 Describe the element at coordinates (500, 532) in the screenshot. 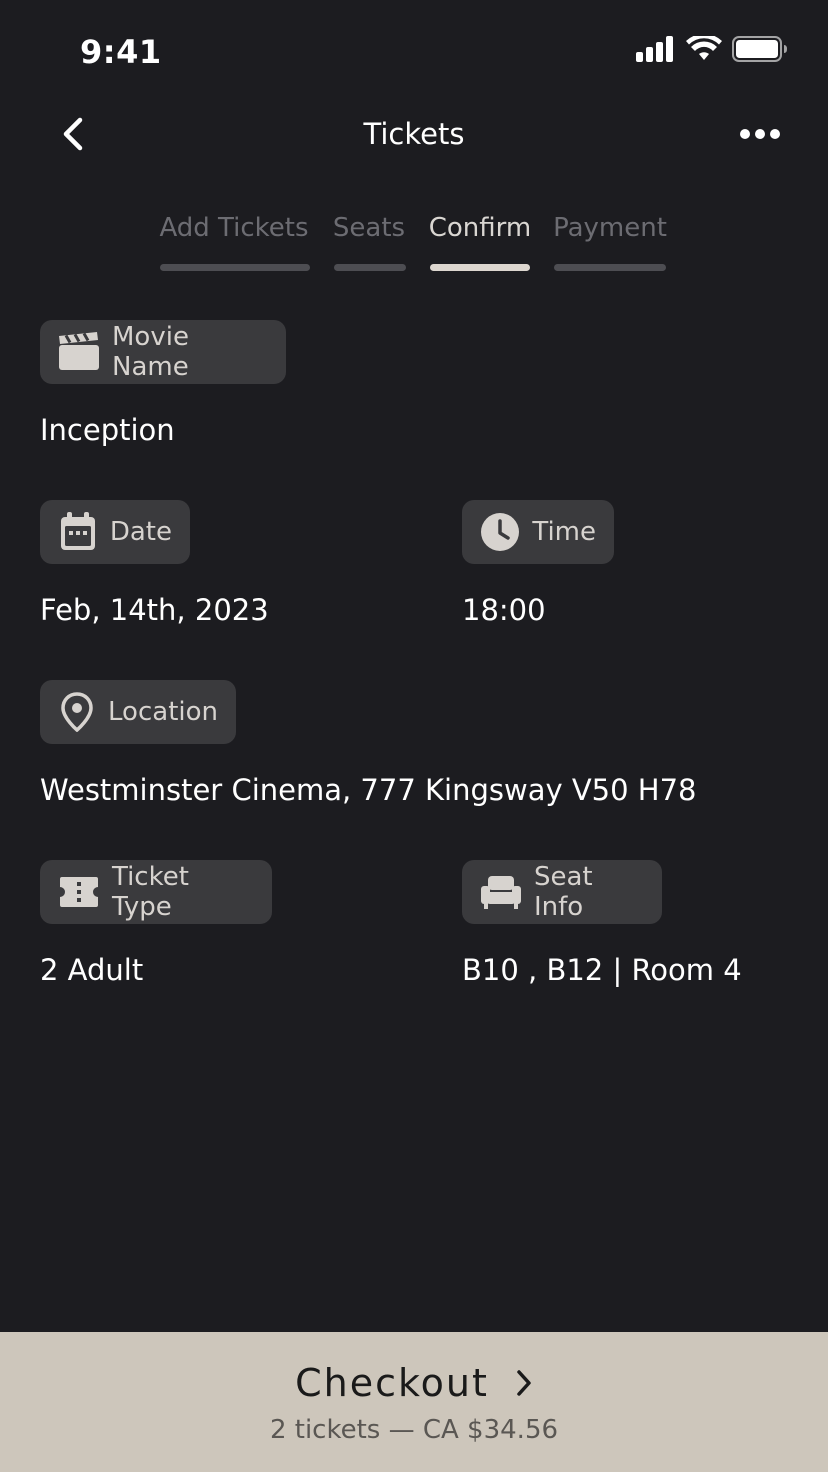

I see `clock-icon` at that location.